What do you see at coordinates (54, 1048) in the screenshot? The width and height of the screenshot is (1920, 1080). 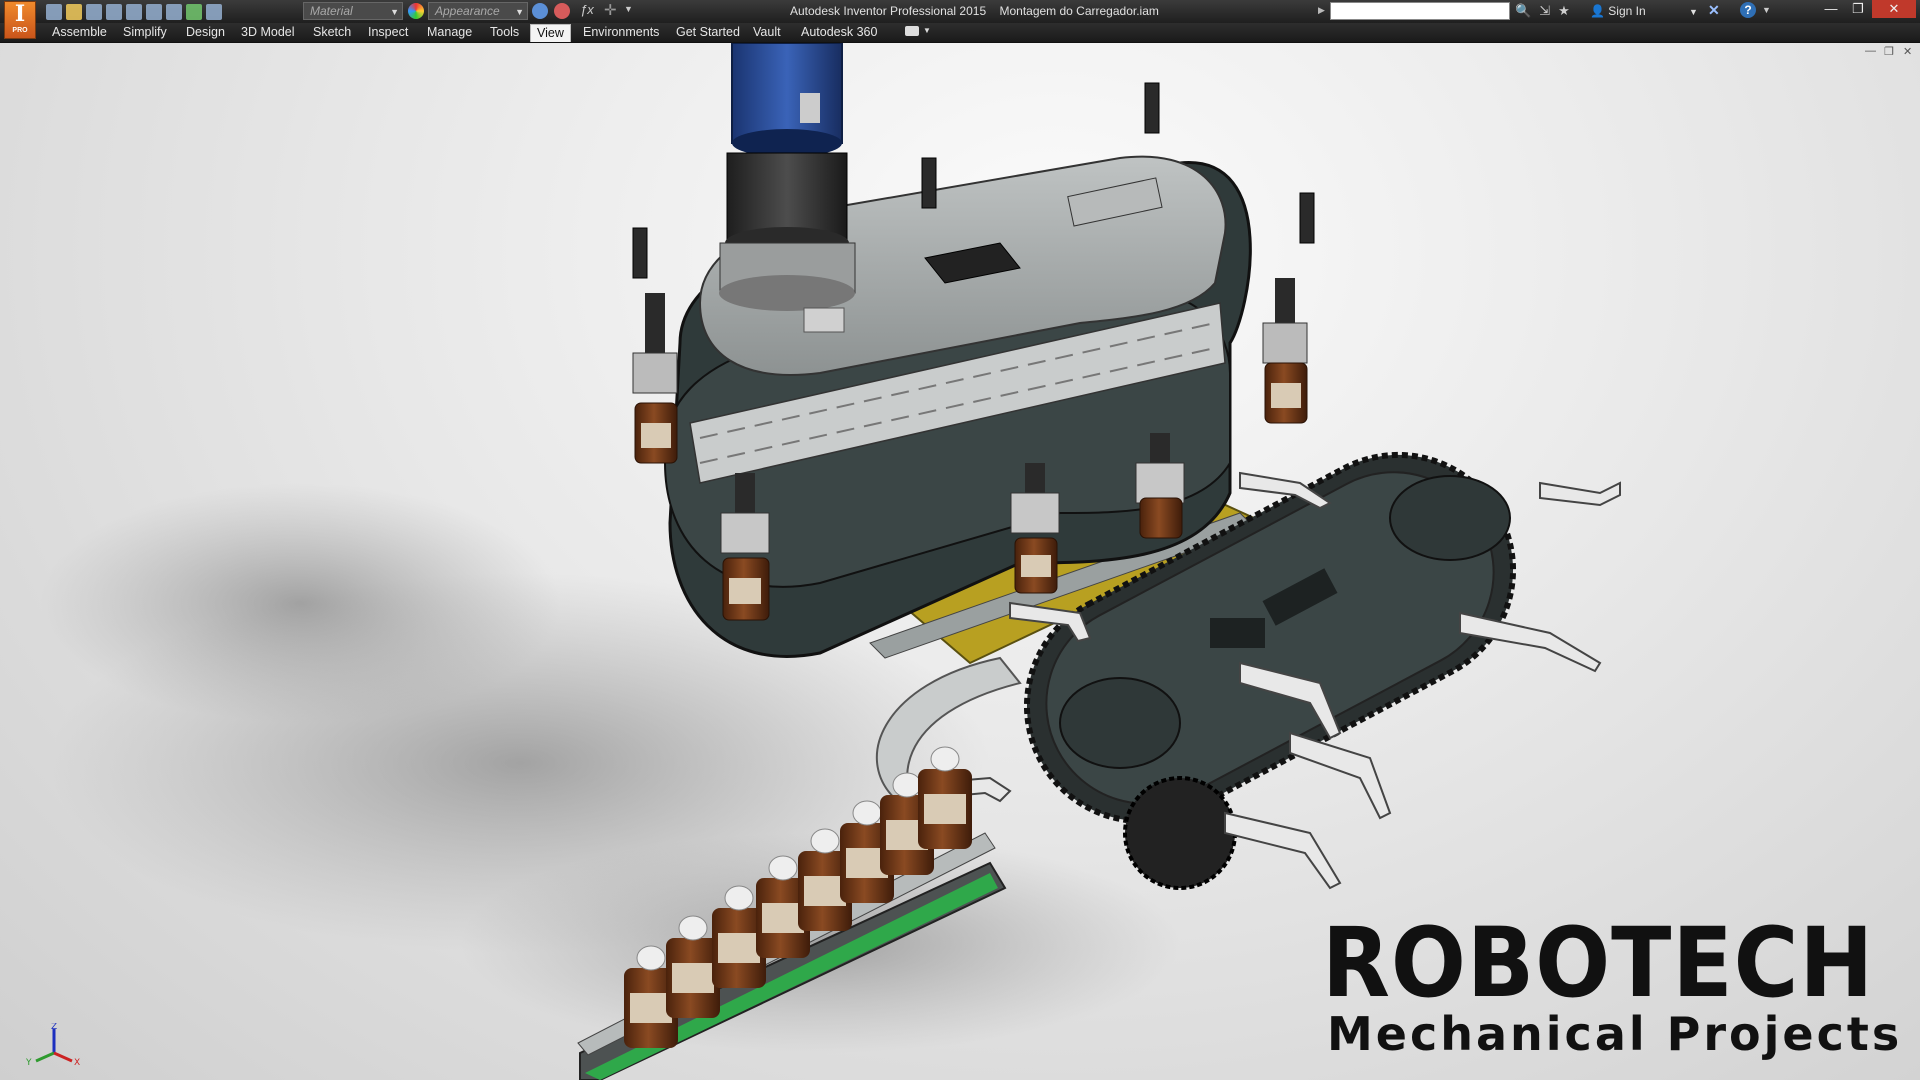 I see `axis-triad: Z Y X` at bounding box center [54, 1048].